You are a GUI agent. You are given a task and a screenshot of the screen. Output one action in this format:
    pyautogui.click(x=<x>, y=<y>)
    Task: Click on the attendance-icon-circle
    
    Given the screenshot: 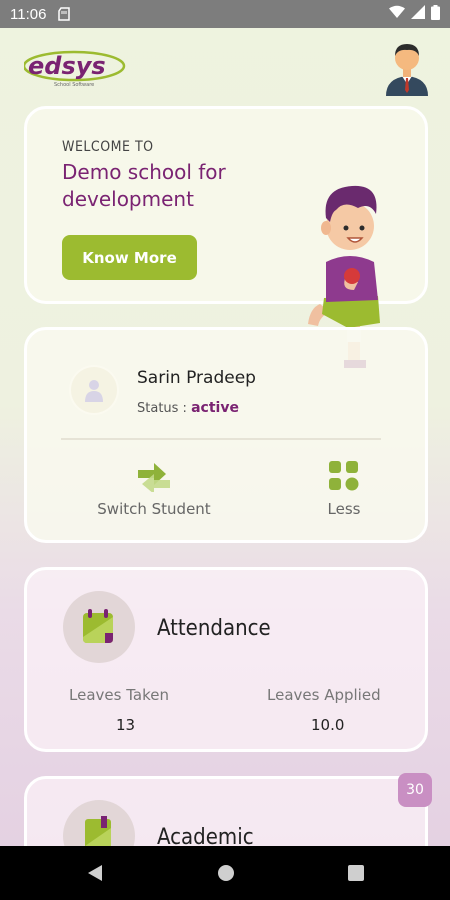 What is the action you would take?
    pyautogui.click(x=99, y=627)
    